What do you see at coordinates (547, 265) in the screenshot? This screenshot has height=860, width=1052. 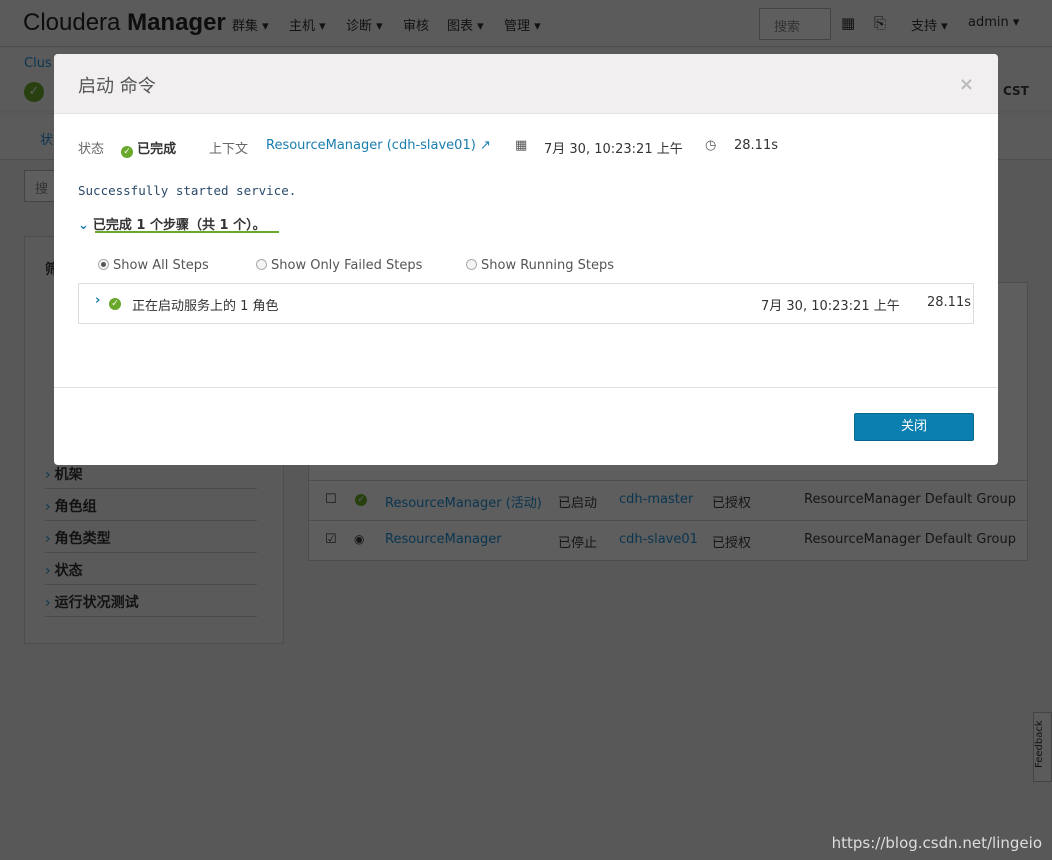 I see `radio-label: Show Running Steps` at bounding box center [547, 265].